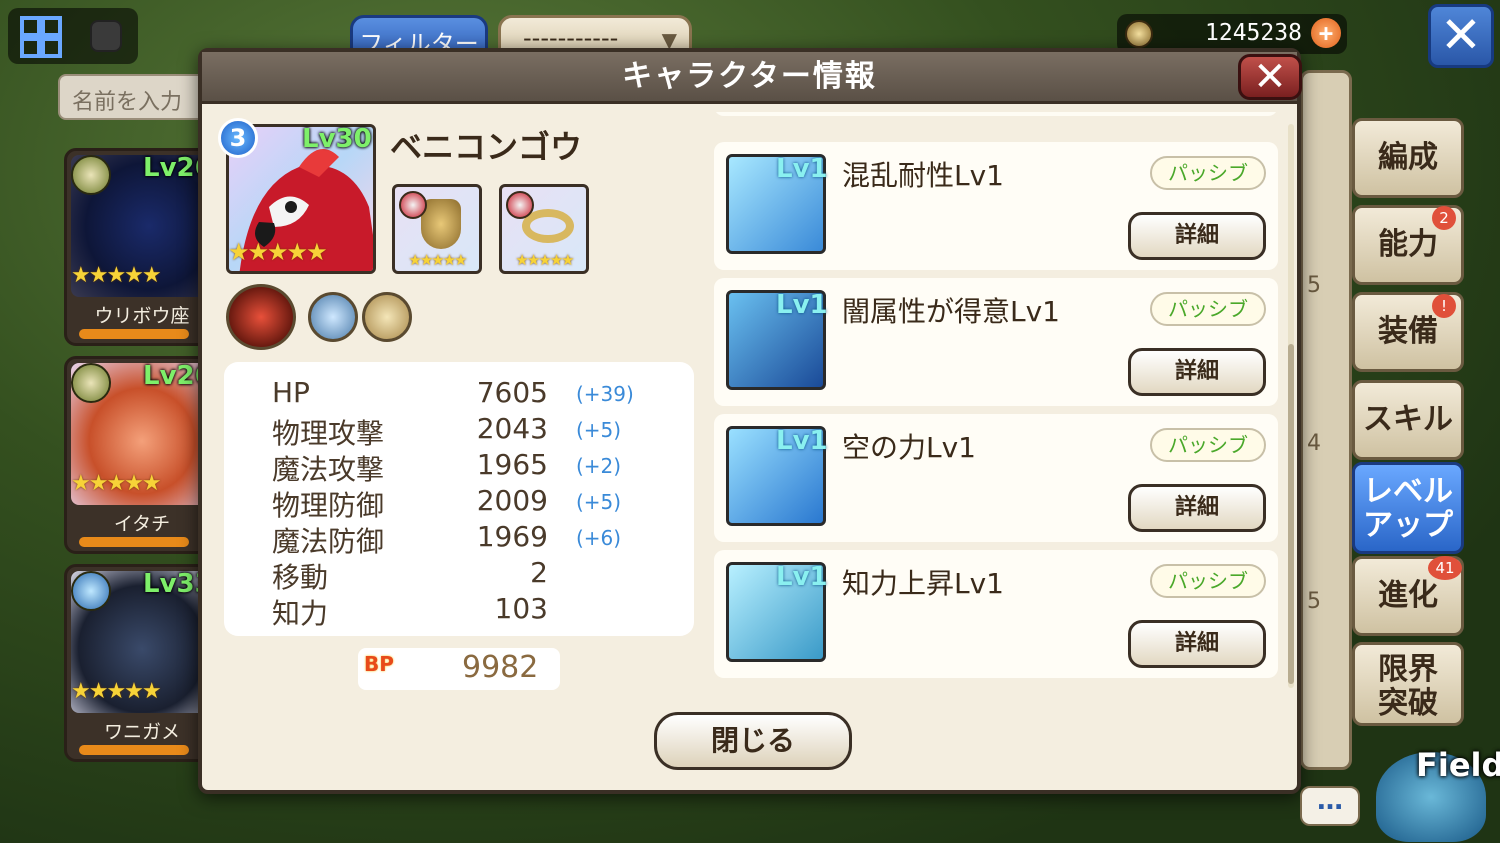  I want to click on skill-name: 空の力Lv1, so click(909, 447).